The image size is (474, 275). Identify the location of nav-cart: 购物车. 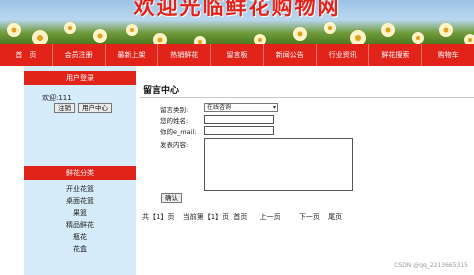
(448, 55).